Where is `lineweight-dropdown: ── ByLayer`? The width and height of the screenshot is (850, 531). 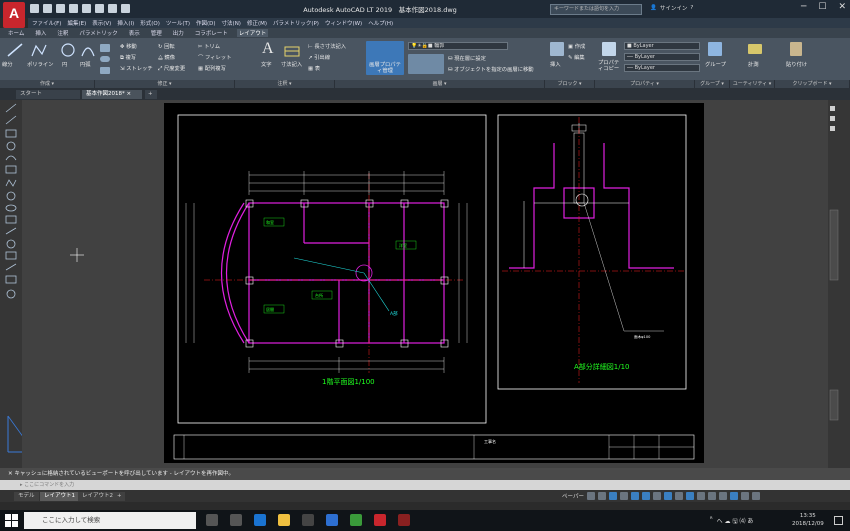 lineweight-dropdown: ── ByLayer is located at coordinates (662, 68).